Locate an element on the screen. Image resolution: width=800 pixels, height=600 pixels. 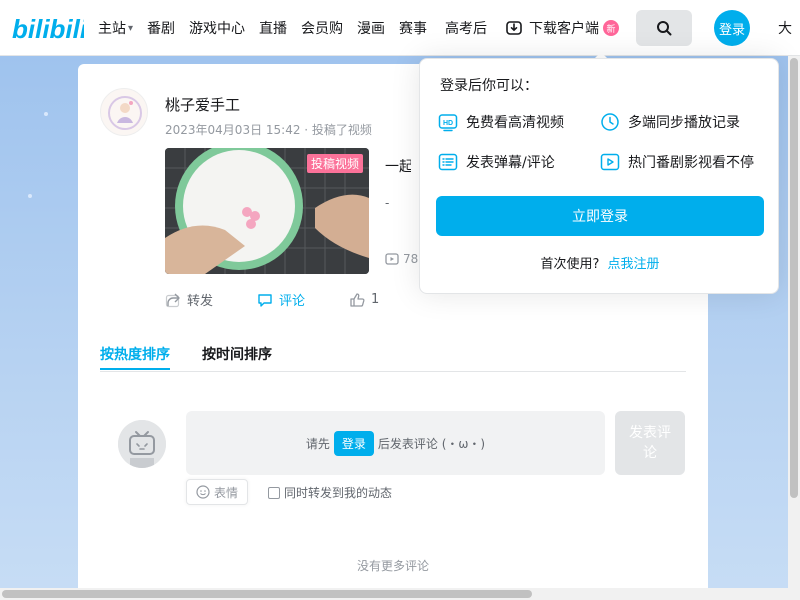
username: 桃子爱手工 is located at coordinates (202, 104).